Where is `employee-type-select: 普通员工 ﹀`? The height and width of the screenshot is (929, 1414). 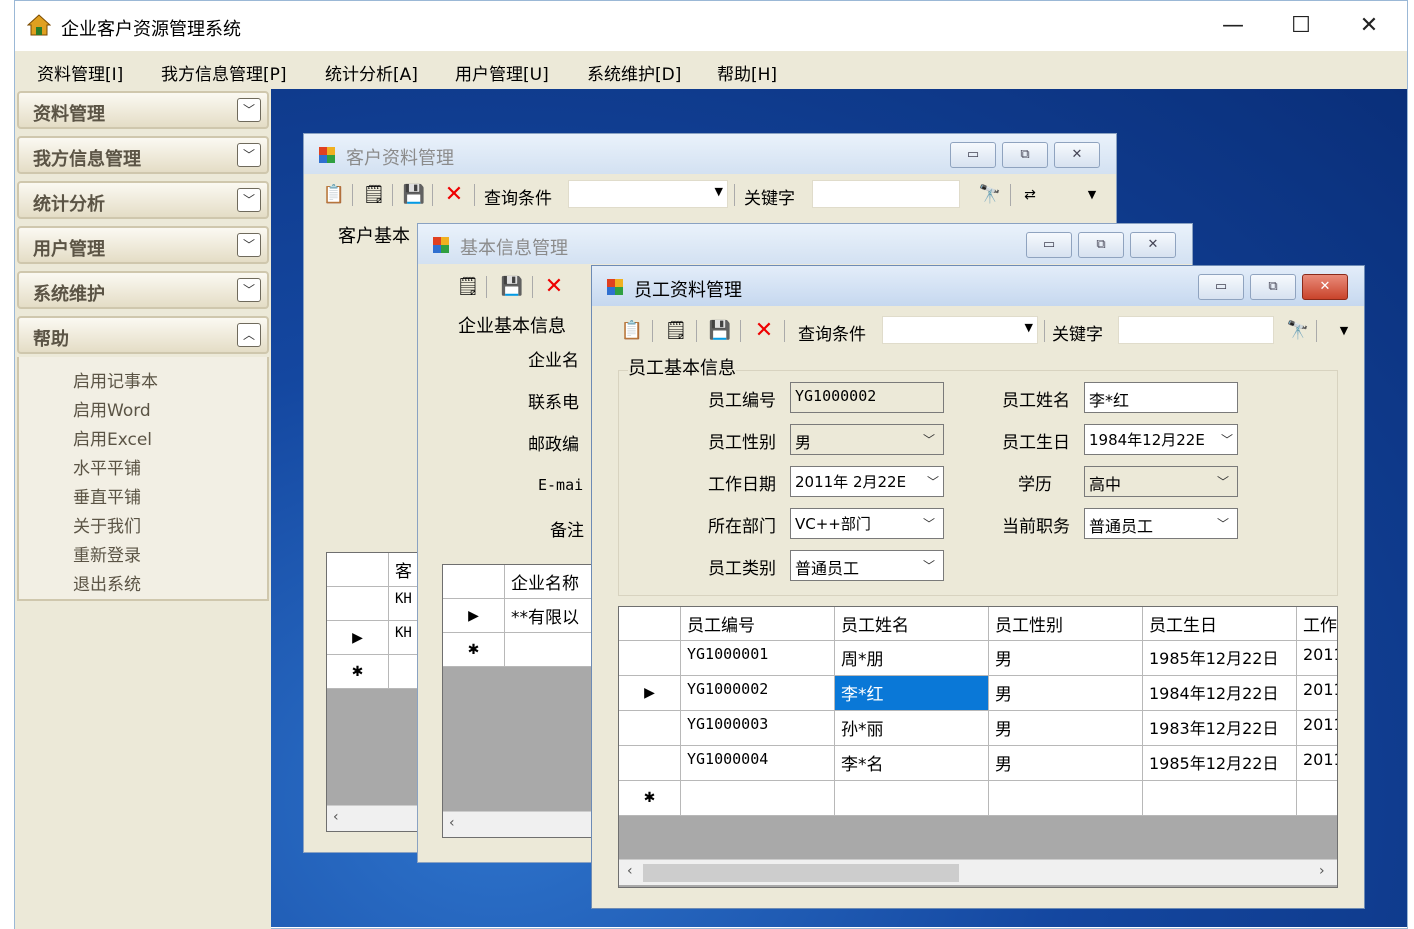 employee-type-select: 普通员工 ﹀ is located at coordinates (867, 565).